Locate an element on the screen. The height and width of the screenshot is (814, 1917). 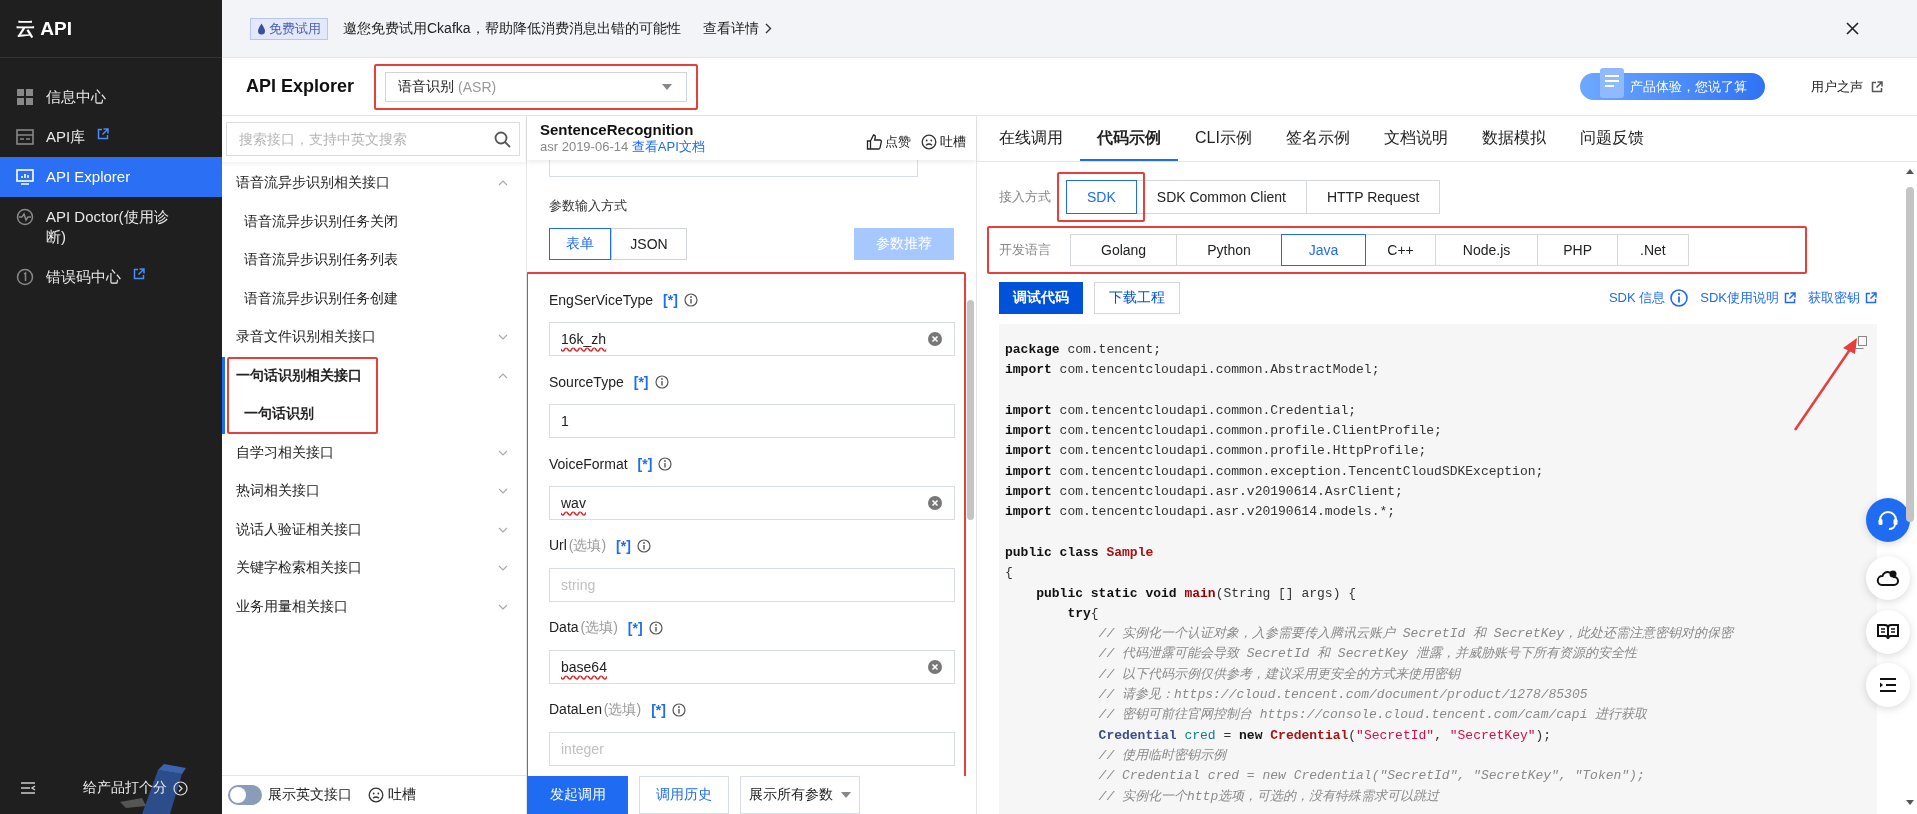
headset-icon is located at coordinates (1888, 520).